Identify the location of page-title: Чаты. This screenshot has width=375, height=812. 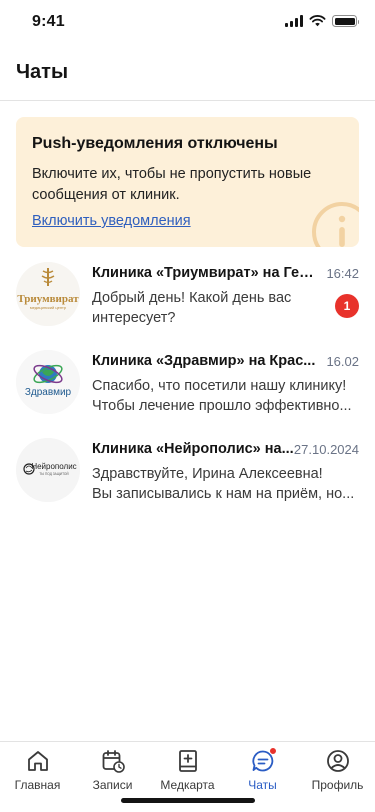
(42, 72).